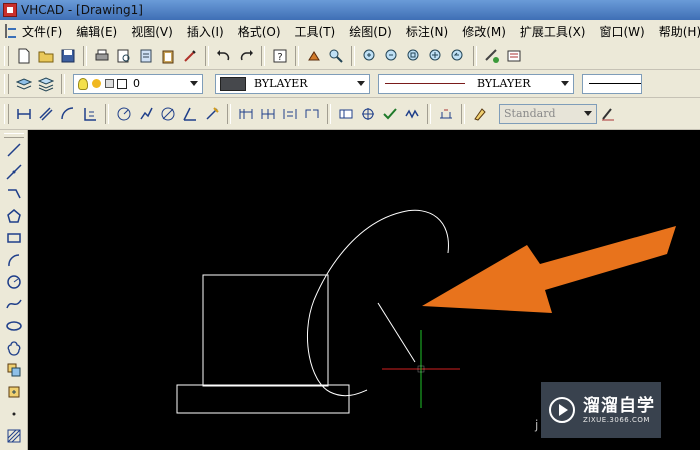 The width and height of the screenshot is (700, 450). Describe the element at coordinates (152, 31) in the screenshot. I see `menu-view: 视图(V)` at that location.